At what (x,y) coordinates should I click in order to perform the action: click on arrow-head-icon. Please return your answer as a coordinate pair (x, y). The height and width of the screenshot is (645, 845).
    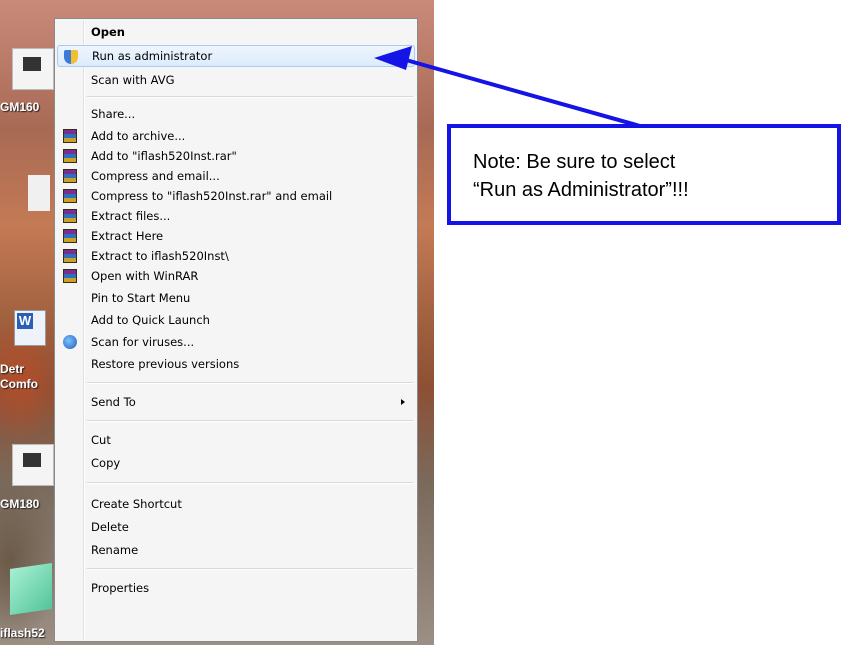
    Looking at the image, I should click on (393, 58).